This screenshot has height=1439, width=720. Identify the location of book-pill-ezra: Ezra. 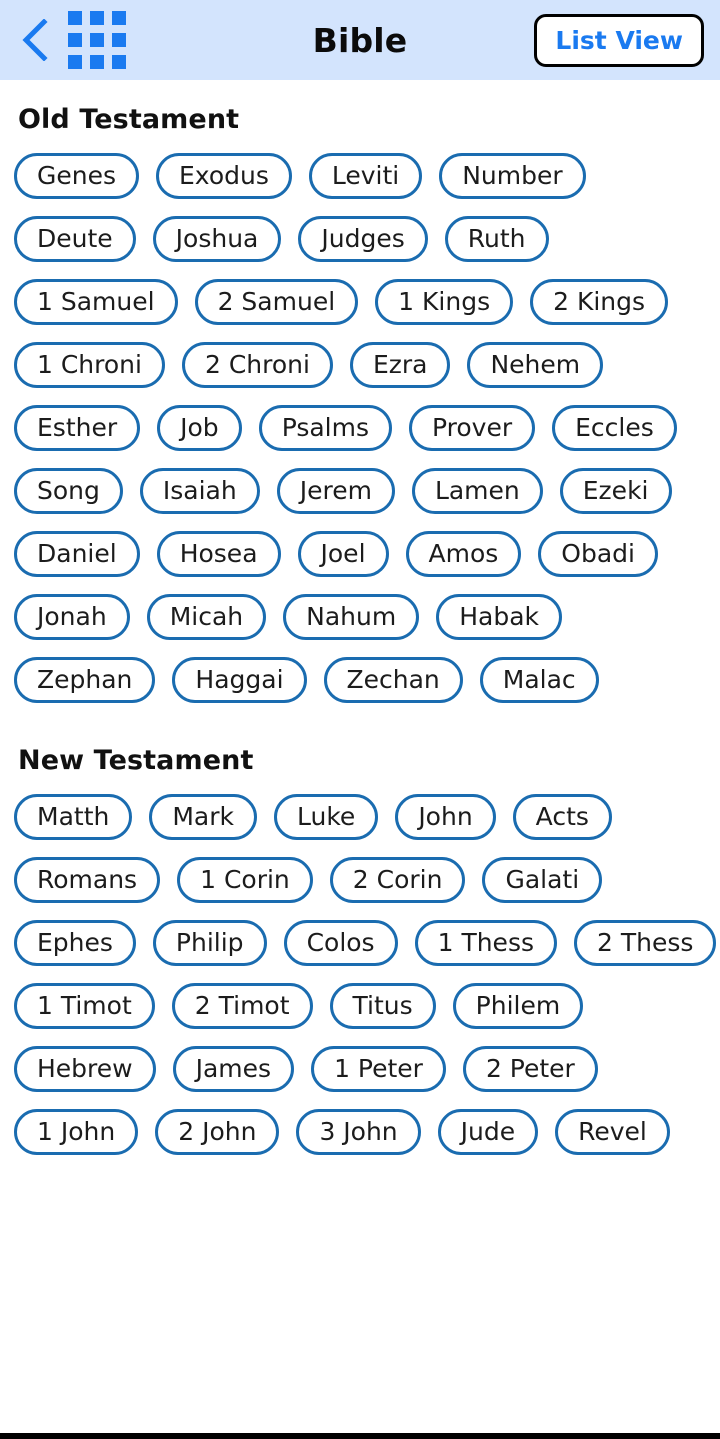
(400, 365).